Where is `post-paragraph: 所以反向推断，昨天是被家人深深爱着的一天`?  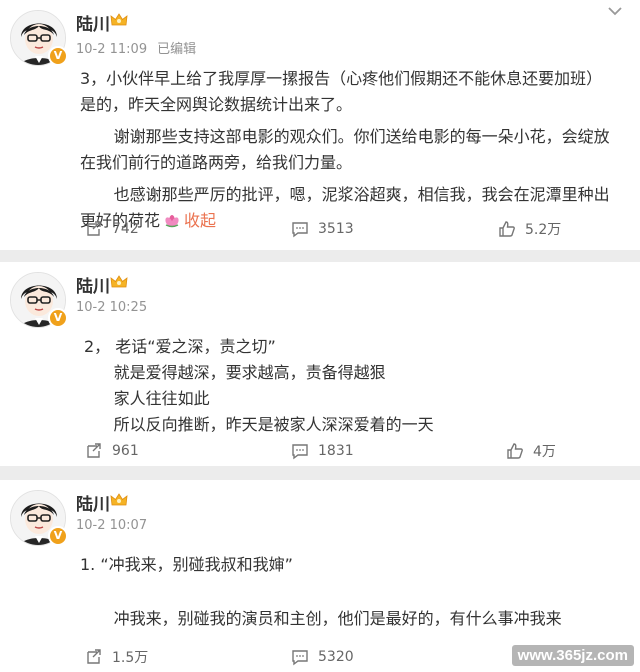 post-paragraph: 所以反向推断，昨天是被家人深深爱着的一天 is located at coordinates (273, 424).